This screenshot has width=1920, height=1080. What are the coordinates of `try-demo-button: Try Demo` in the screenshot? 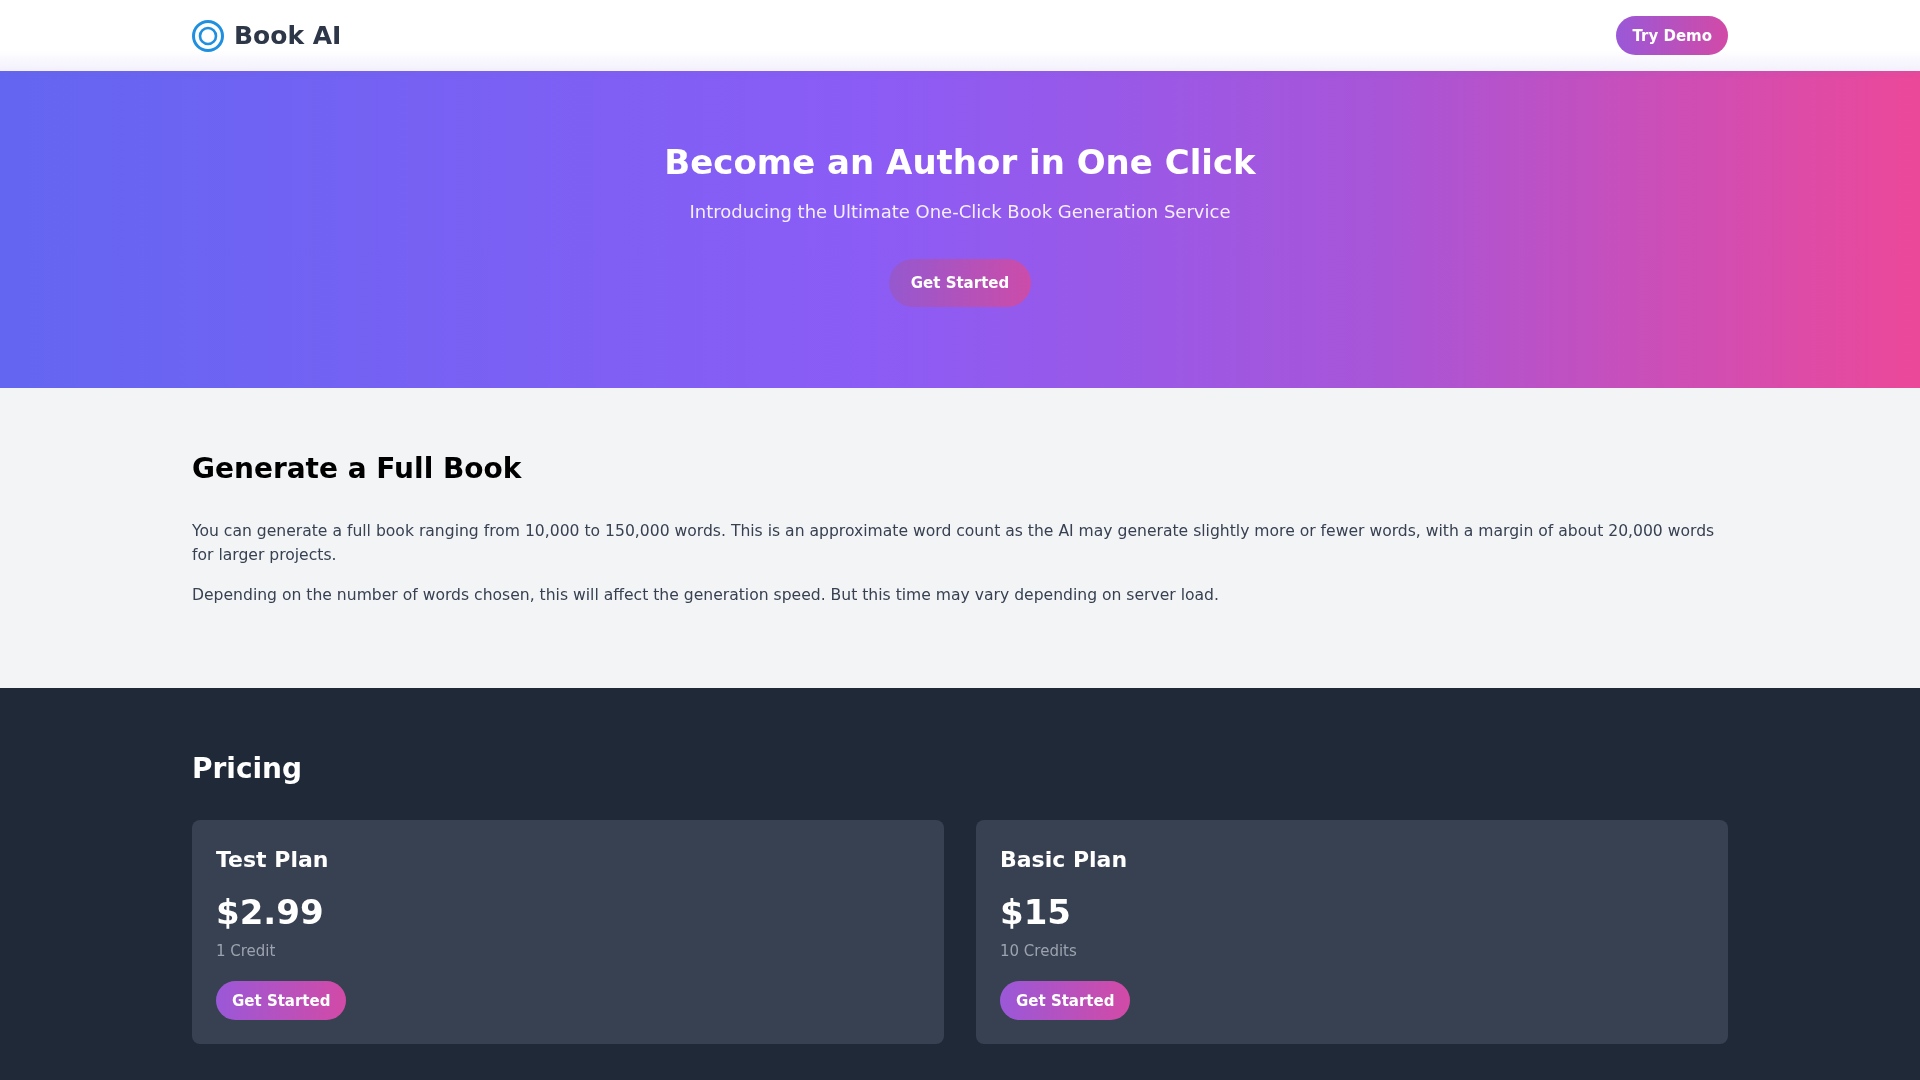 It's located at (1672, 35).